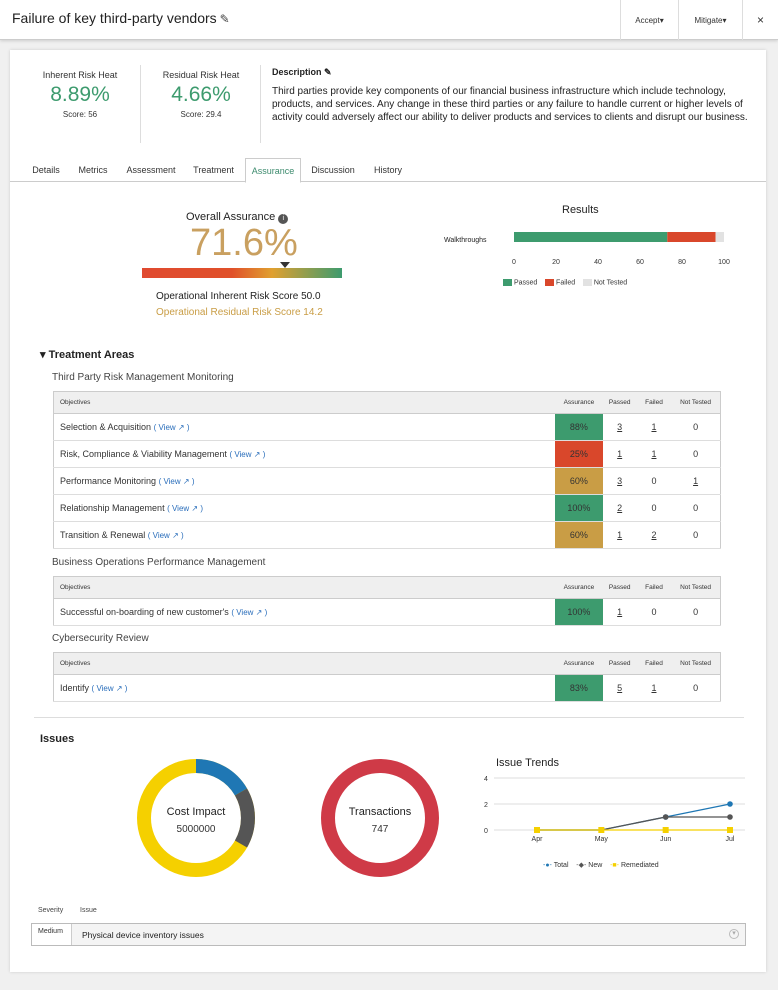 This screenshot has height=990, width=778. Describe the element at coordinates (514, 262) in the screenshot. I see `tick-label: 0` at that location.